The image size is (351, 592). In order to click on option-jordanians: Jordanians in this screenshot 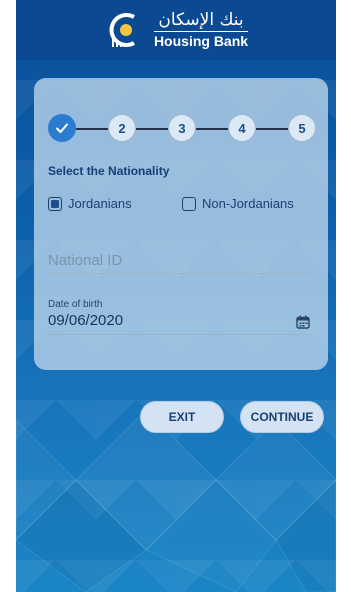, I will do `click(90, 203)`.